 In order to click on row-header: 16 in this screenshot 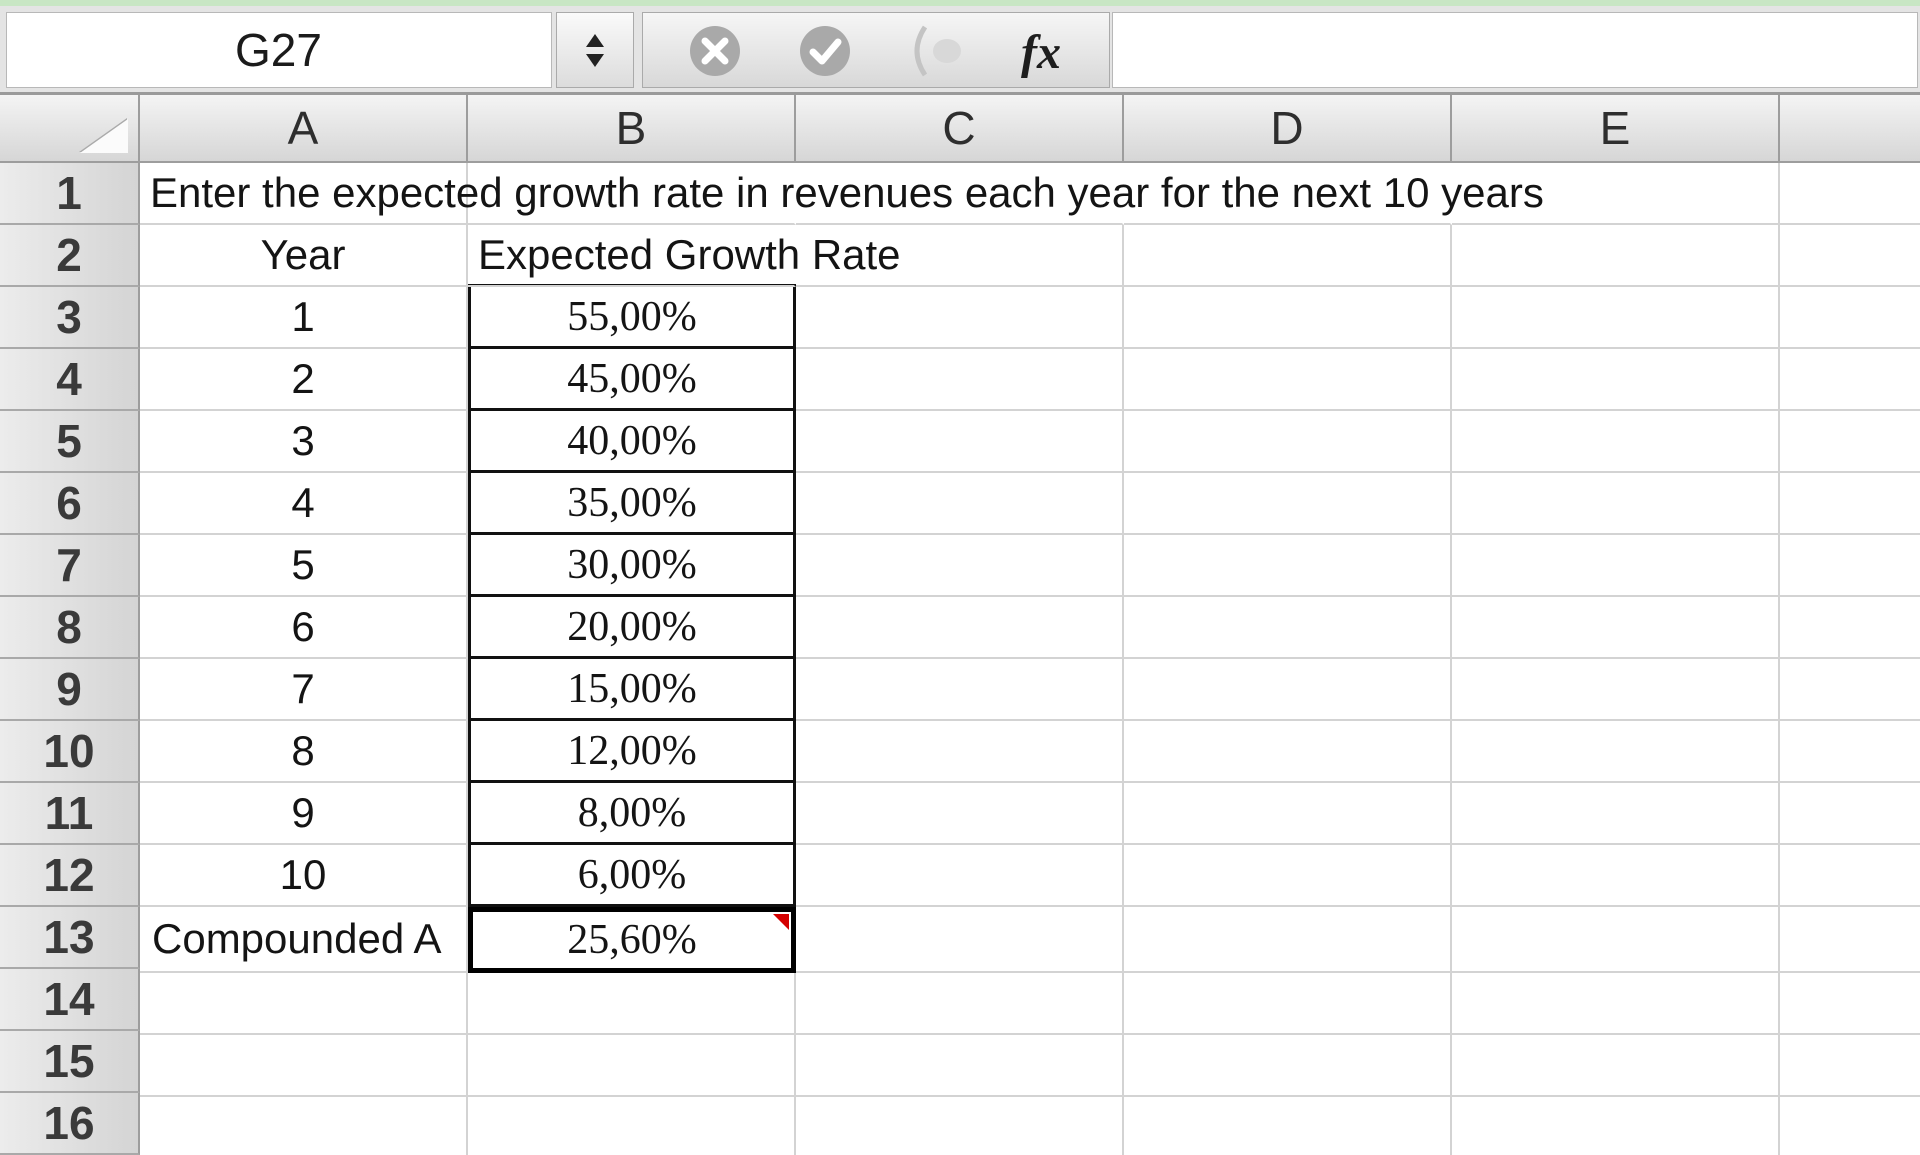, I will do `click(70, 1124)`.